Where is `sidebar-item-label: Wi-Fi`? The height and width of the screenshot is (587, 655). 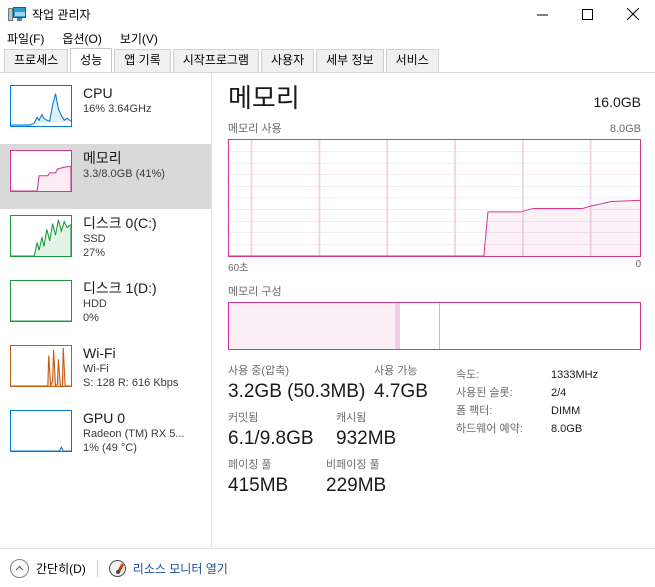
sidebar-item-label: Wi-Fi is located at coordinates (99, 353).